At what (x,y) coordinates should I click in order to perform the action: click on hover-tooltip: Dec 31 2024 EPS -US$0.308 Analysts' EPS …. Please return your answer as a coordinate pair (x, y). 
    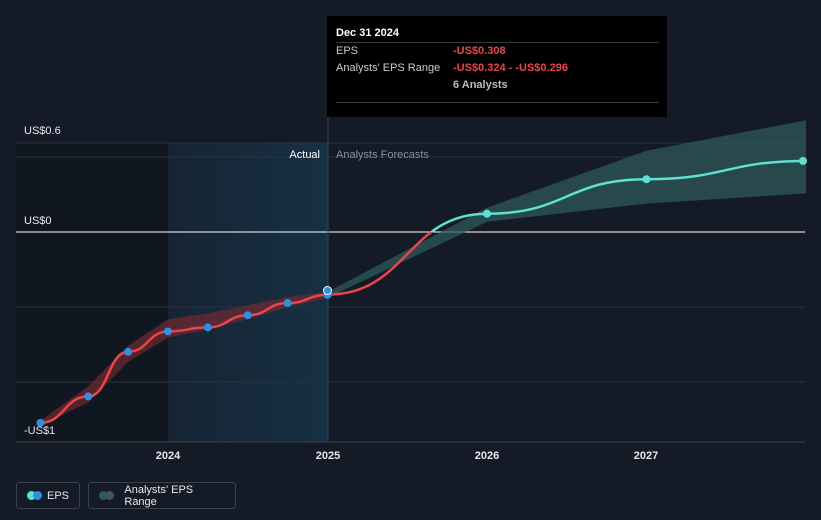
    Looking at the image, I should click on (497, 66).